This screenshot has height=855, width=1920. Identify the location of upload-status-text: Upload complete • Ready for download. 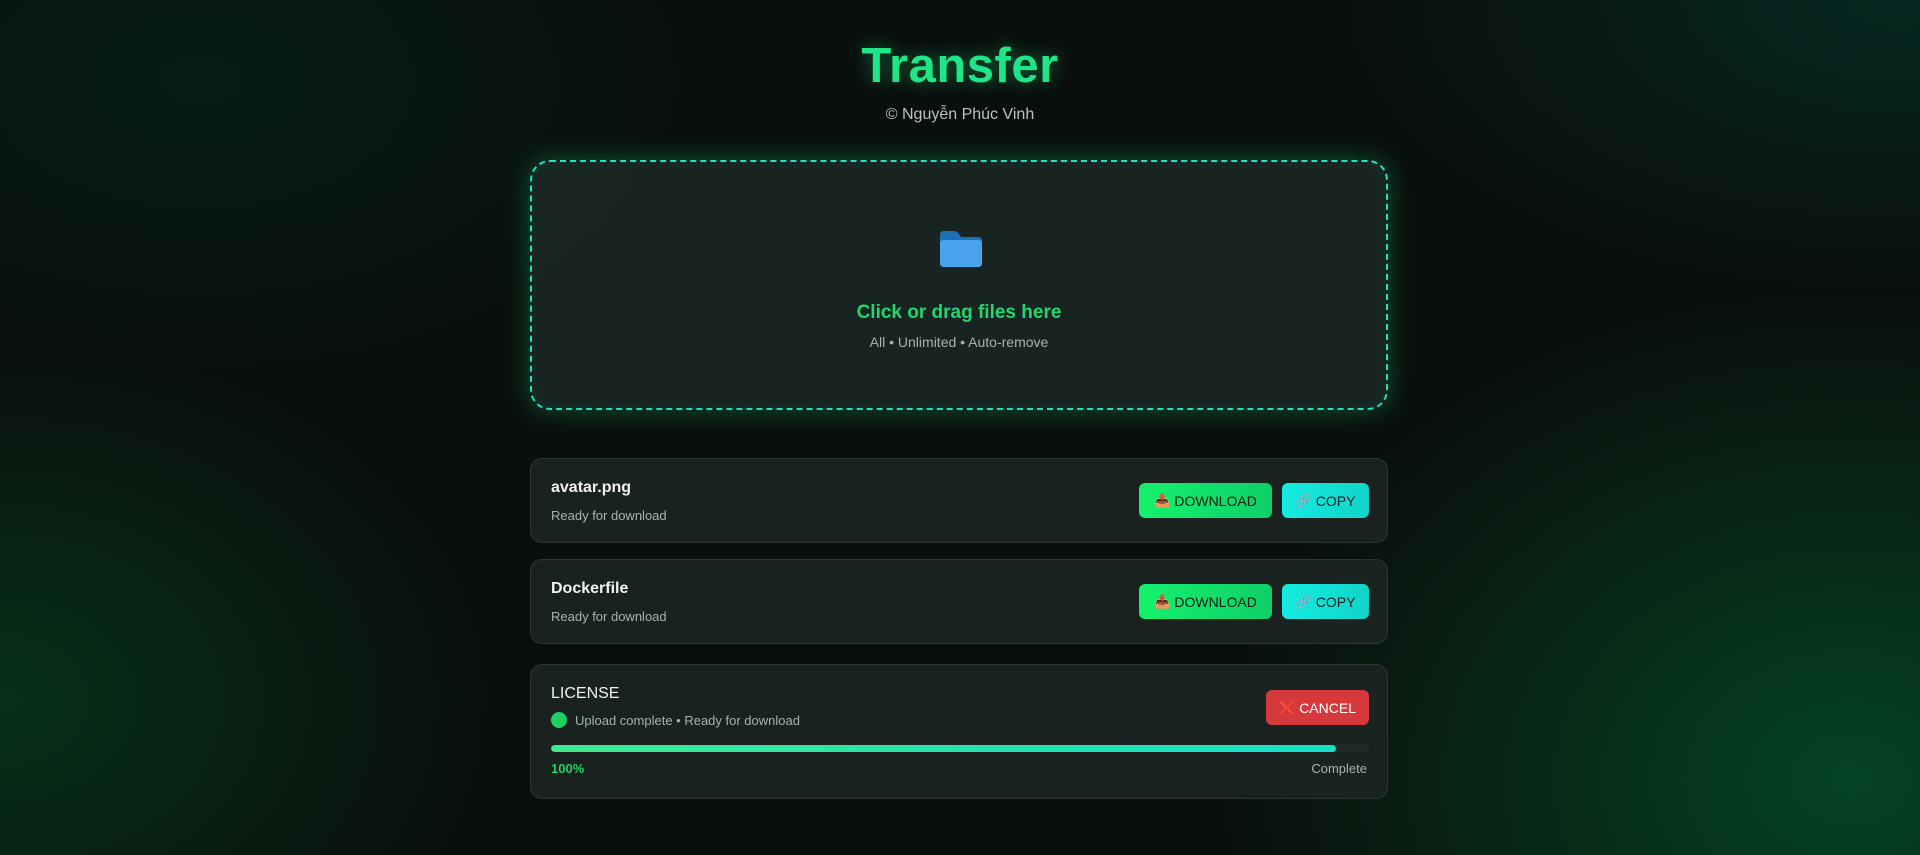
(687, 720).